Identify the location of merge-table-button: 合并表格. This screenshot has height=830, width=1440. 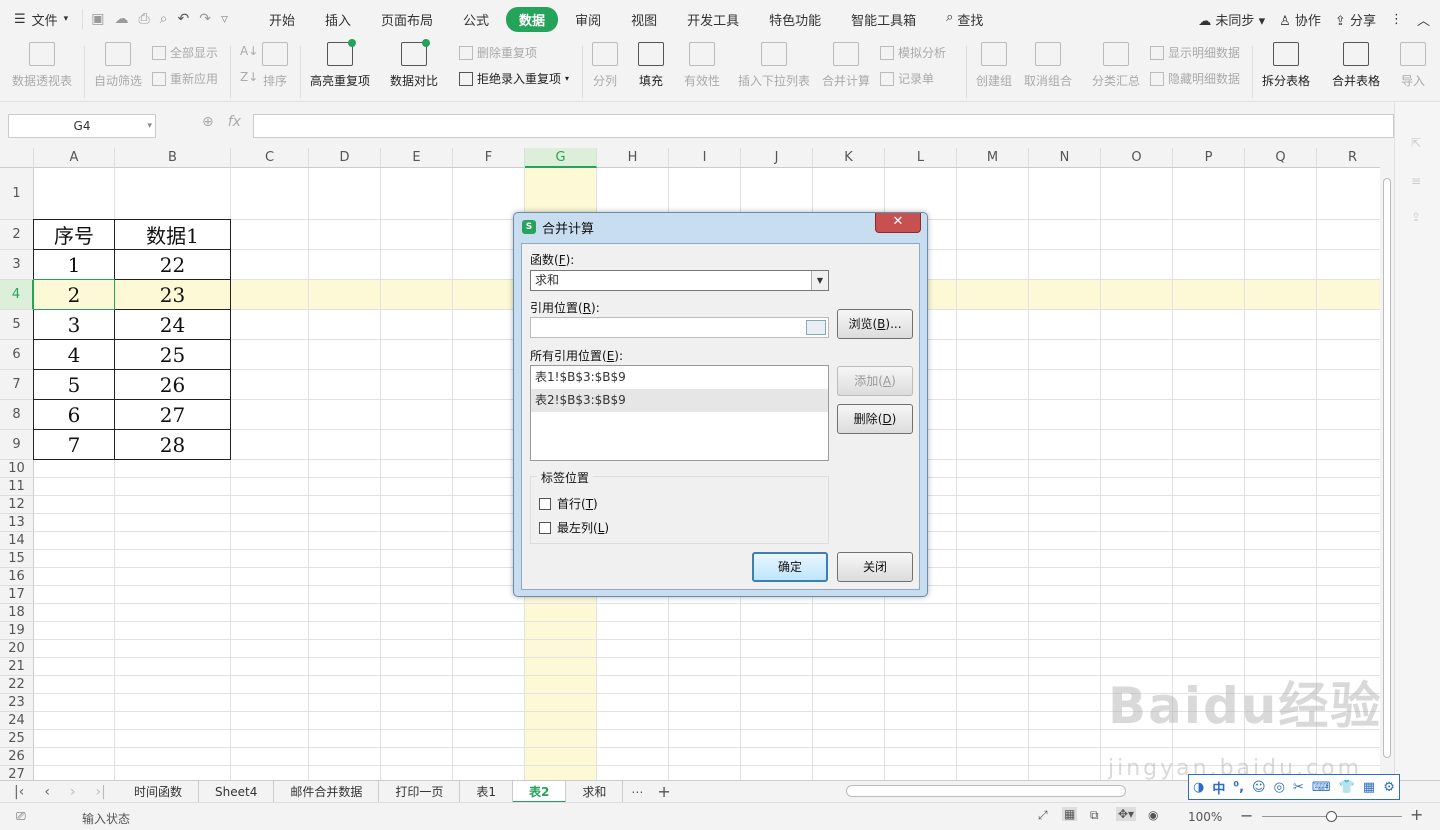
(1356, 65).